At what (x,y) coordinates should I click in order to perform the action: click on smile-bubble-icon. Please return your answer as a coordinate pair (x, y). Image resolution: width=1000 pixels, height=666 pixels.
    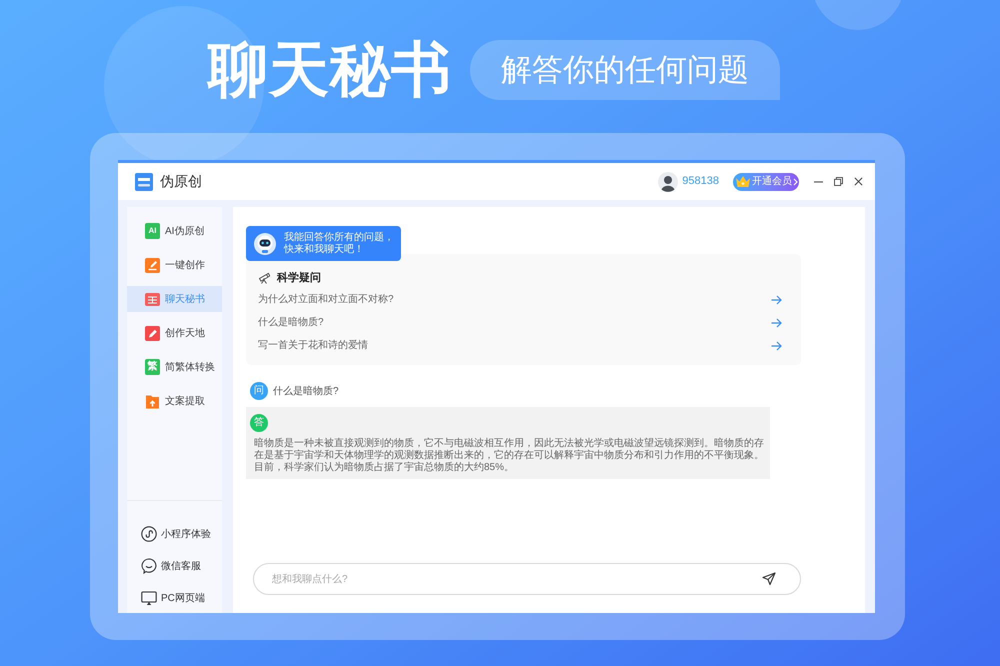
    Looking at the image, I should click on (149, 566).